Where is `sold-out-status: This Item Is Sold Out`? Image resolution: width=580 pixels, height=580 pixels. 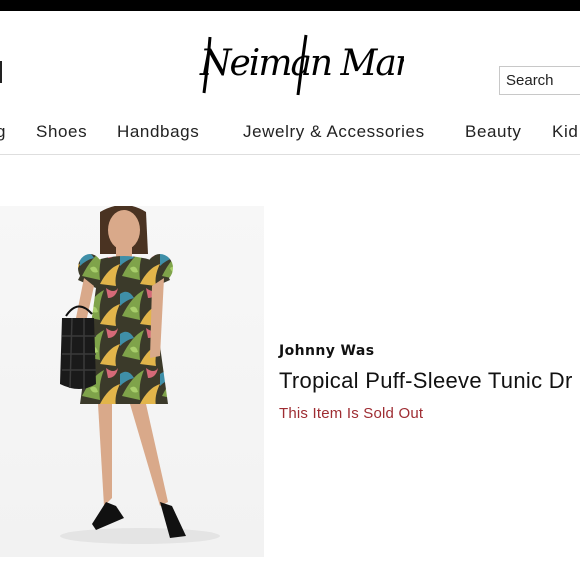 sold-out-status: This Item Is Sold Out is located at coordinates (351, 413).